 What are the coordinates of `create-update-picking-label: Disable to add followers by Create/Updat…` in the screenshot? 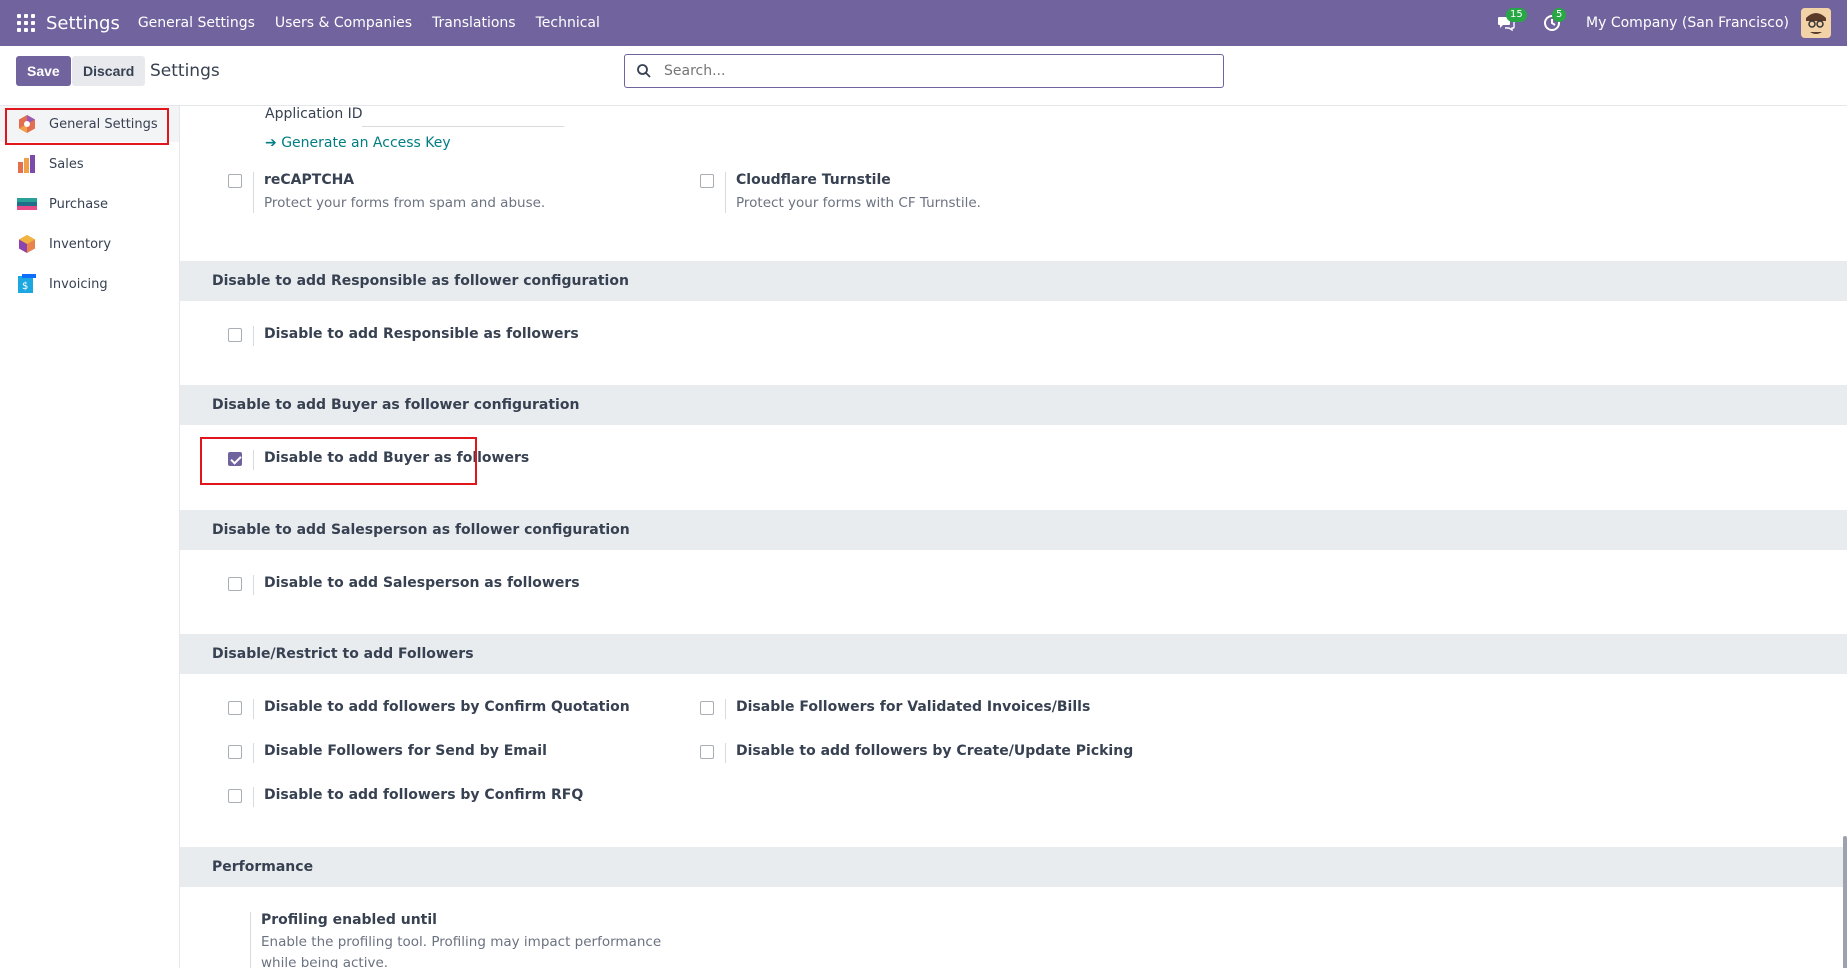 It's located at (935, 751).